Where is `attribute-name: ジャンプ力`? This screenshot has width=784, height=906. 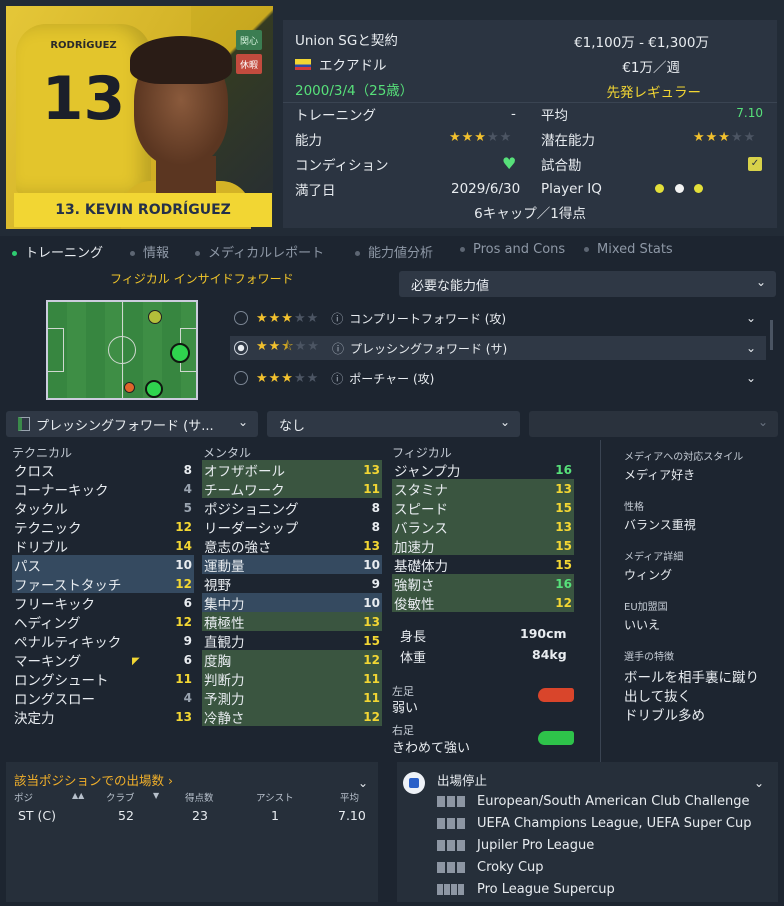 attribute-name: ジャンプ力 is located at coordinates (427, 471).